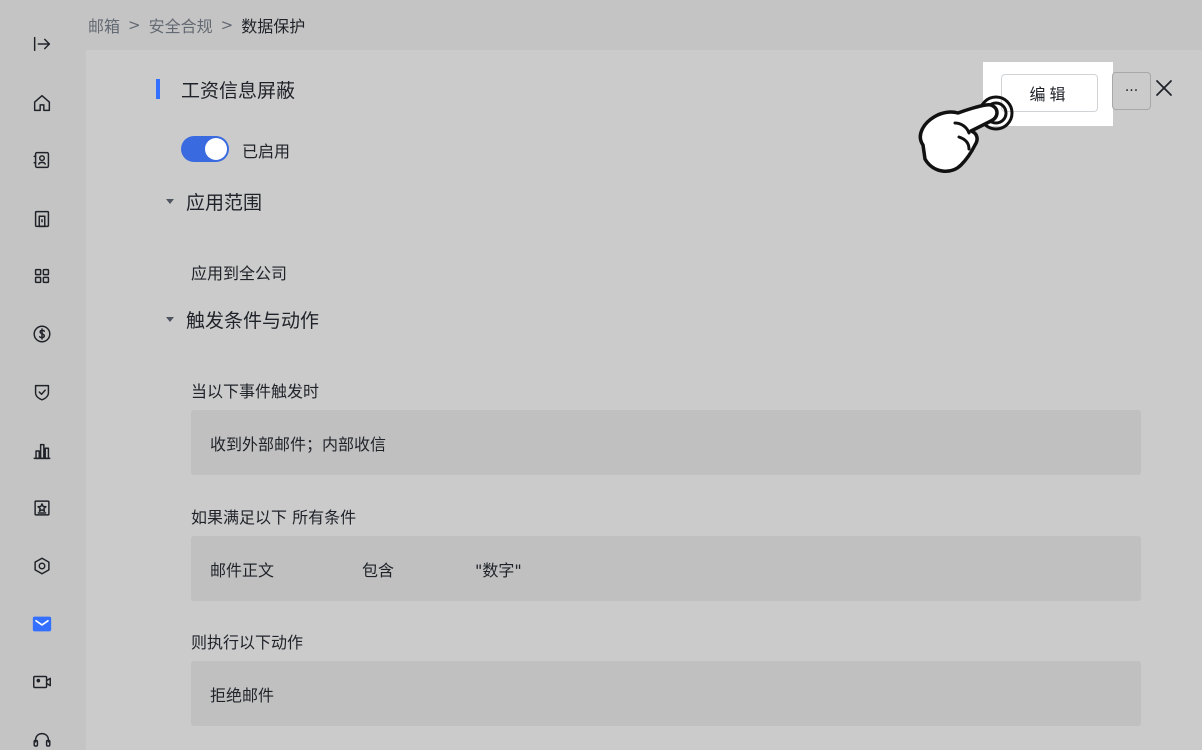 The image size is (1202, 750). What do you see at coordinates (965, 134) in the screenshot?
I see `pointer-hand-icon` at bounding box center [965, 134].